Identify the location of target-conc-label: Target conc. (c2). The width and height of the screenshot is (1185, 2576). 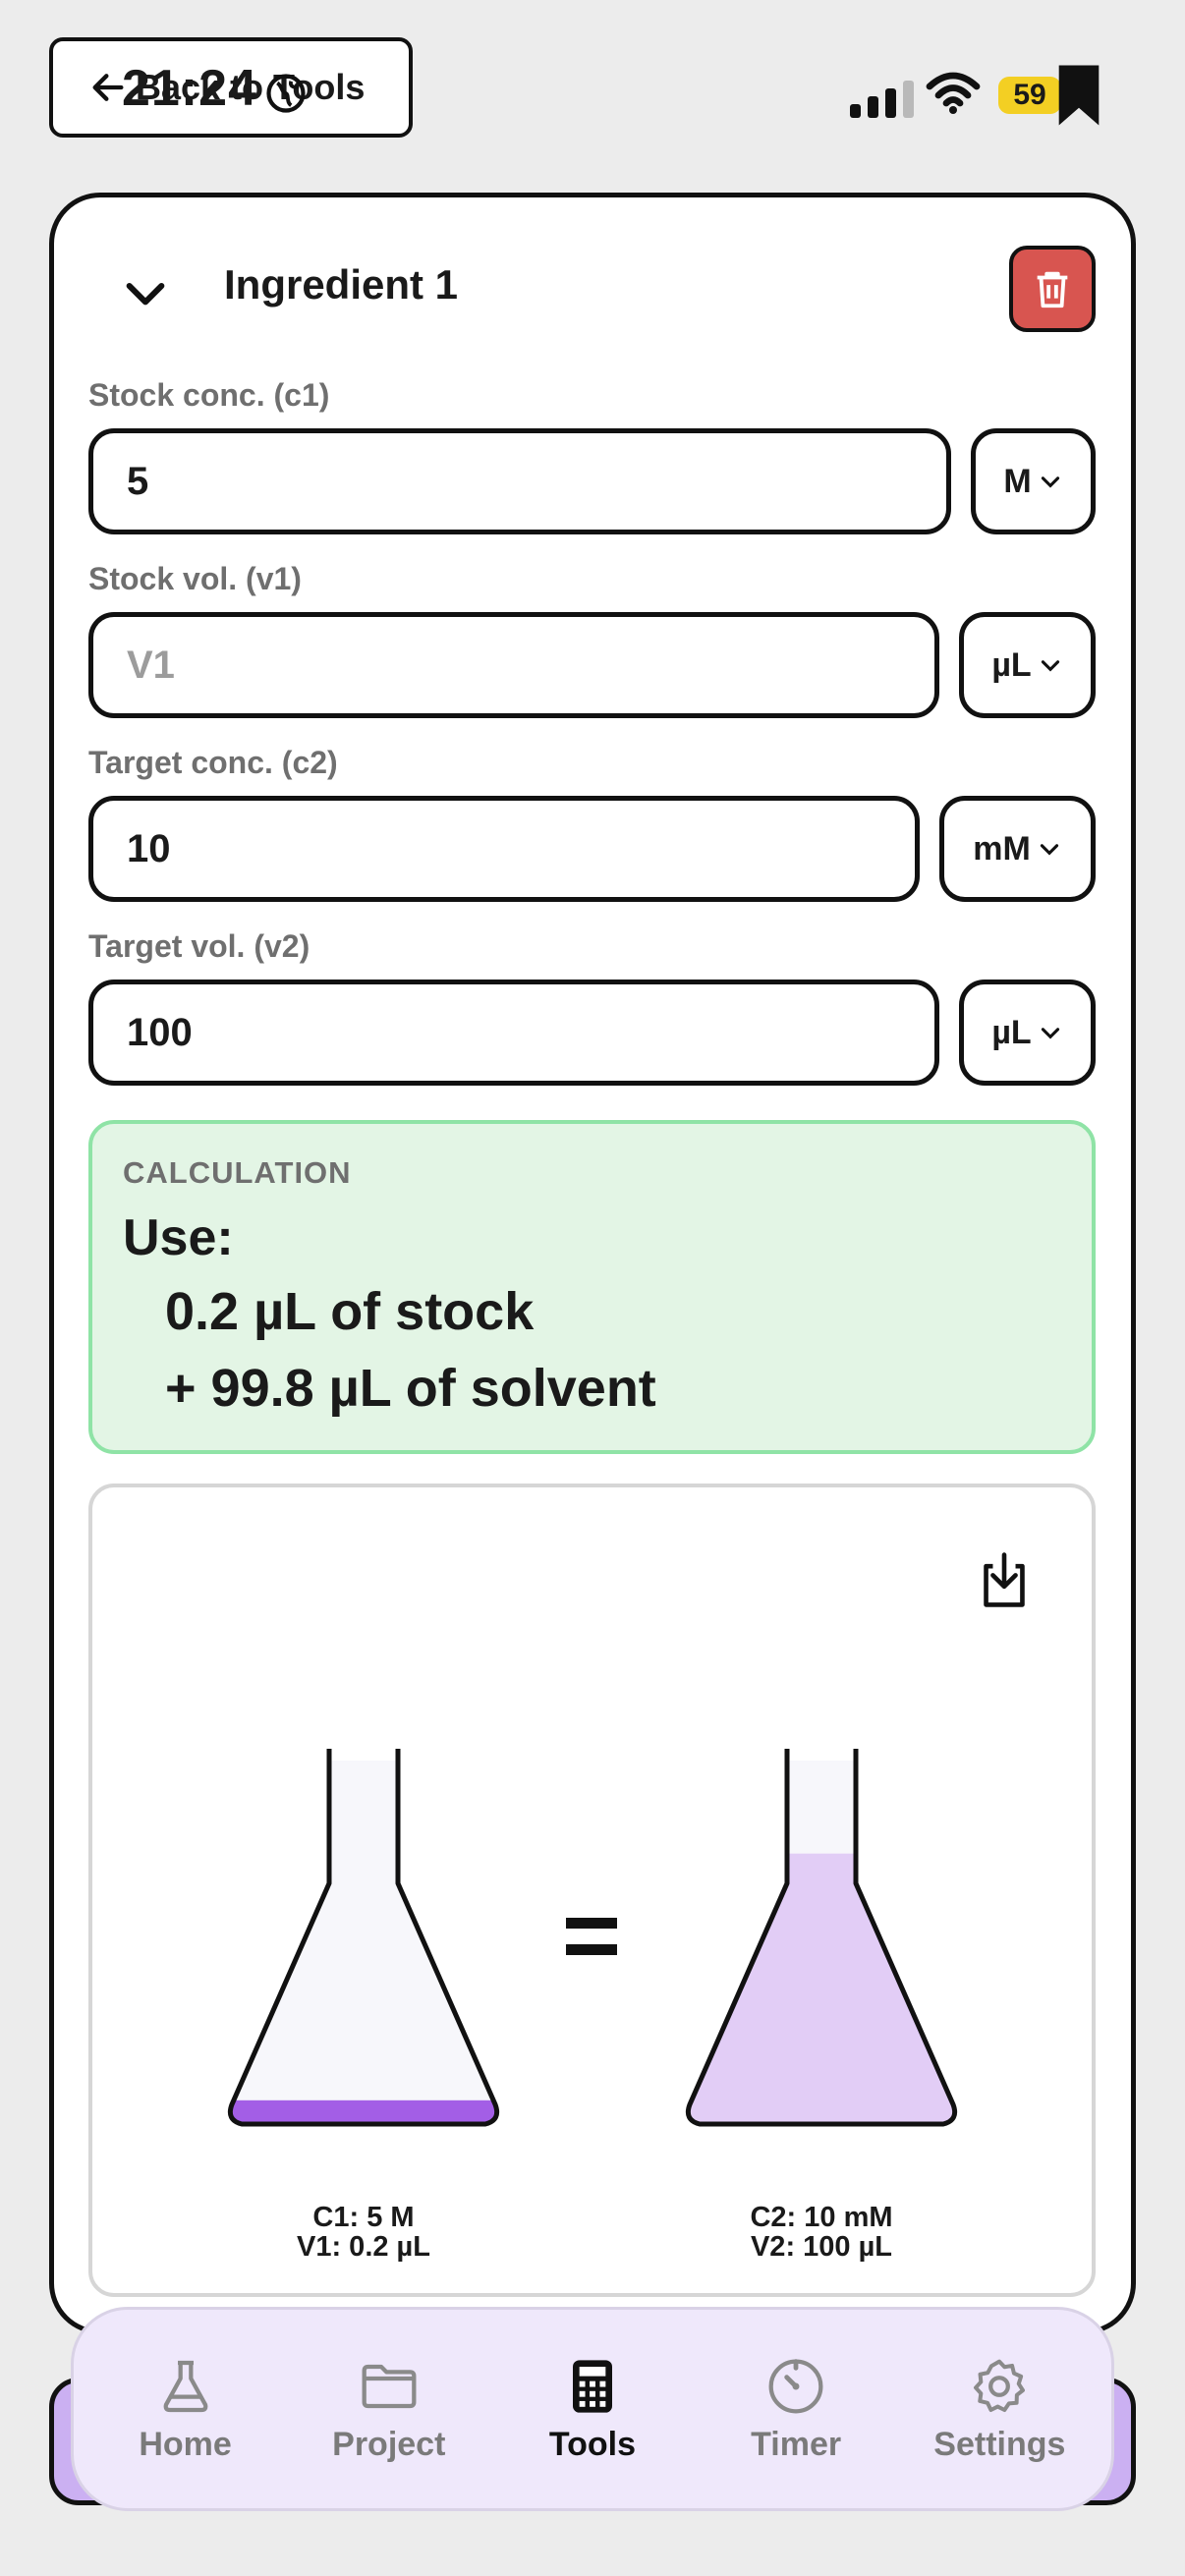
(213, 762).